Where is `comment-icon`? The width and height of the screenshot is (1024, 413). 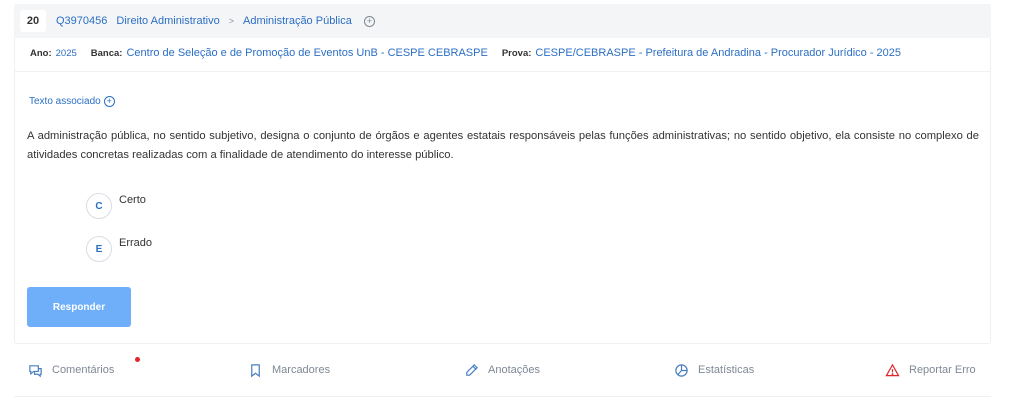
comment-icon is located at coordinates (35, 370).